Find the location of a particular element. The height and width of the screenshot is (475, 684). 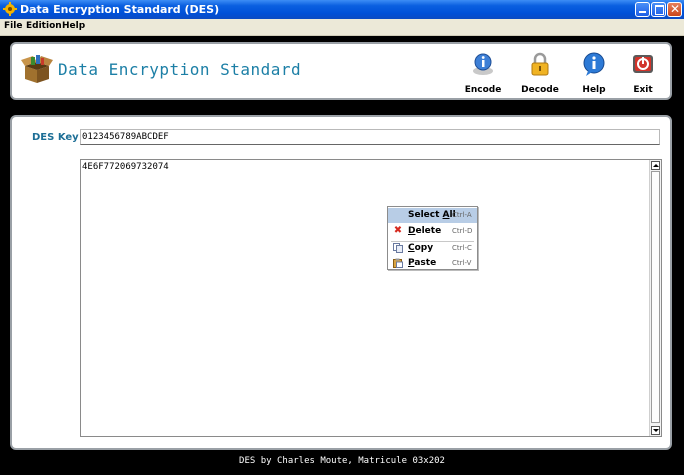

copy-label: Copy is located at coordinates (421, 248).